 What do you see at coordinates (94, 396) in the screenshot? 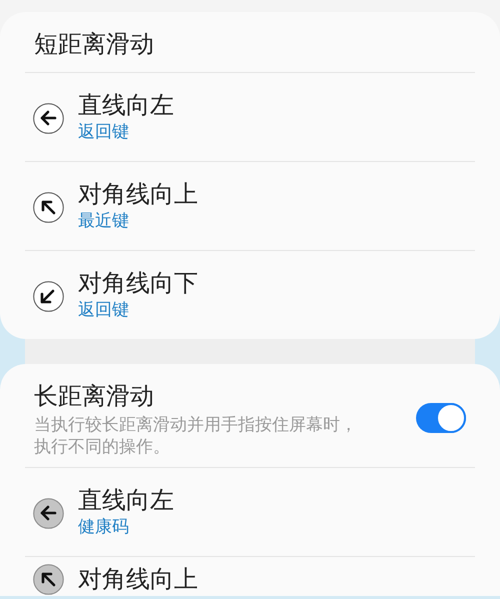
I see `section-title: 长距离滑动` at bounding box center [94, 396].